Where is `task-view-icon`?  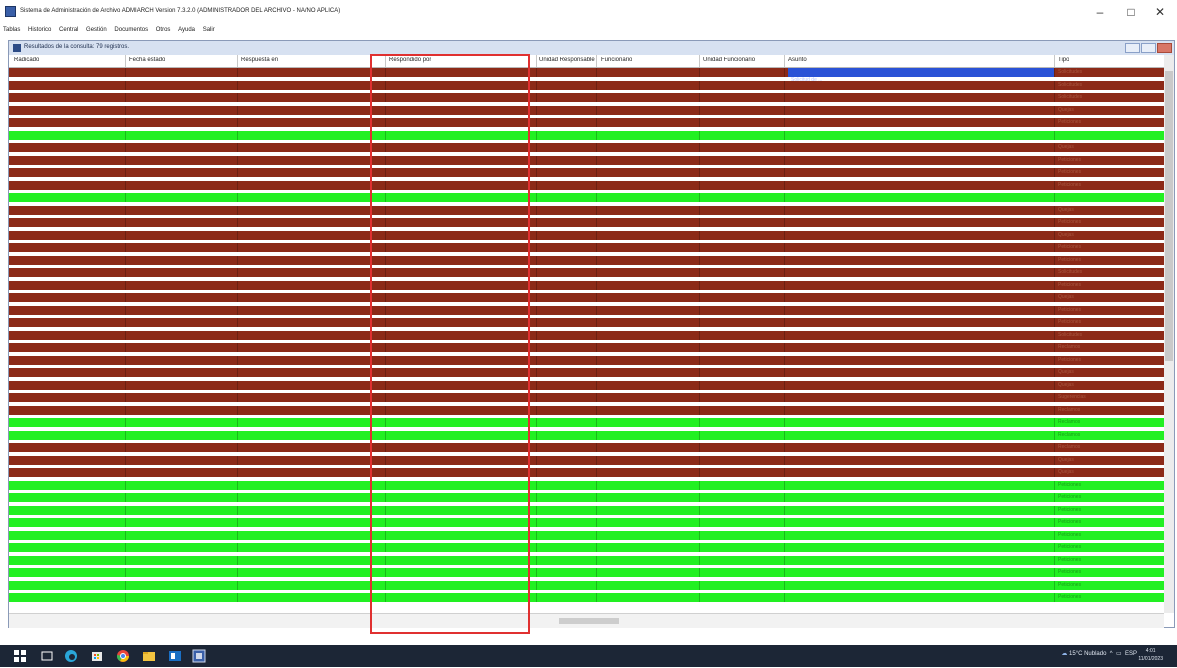
task-view-icon is located at coordinates (47, 656).